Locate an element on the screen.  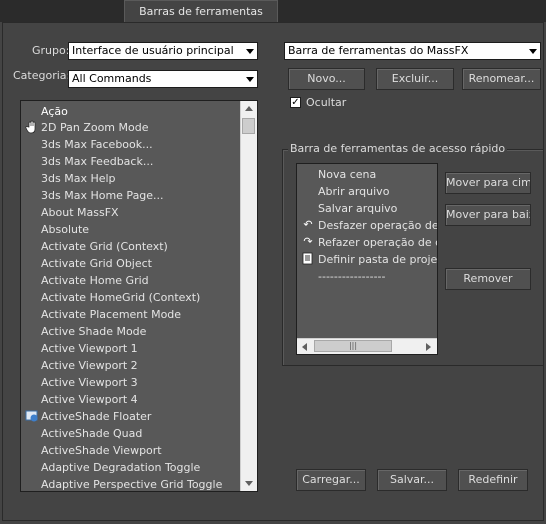
category-label: Categoria: is located at coordinates (42, 75).